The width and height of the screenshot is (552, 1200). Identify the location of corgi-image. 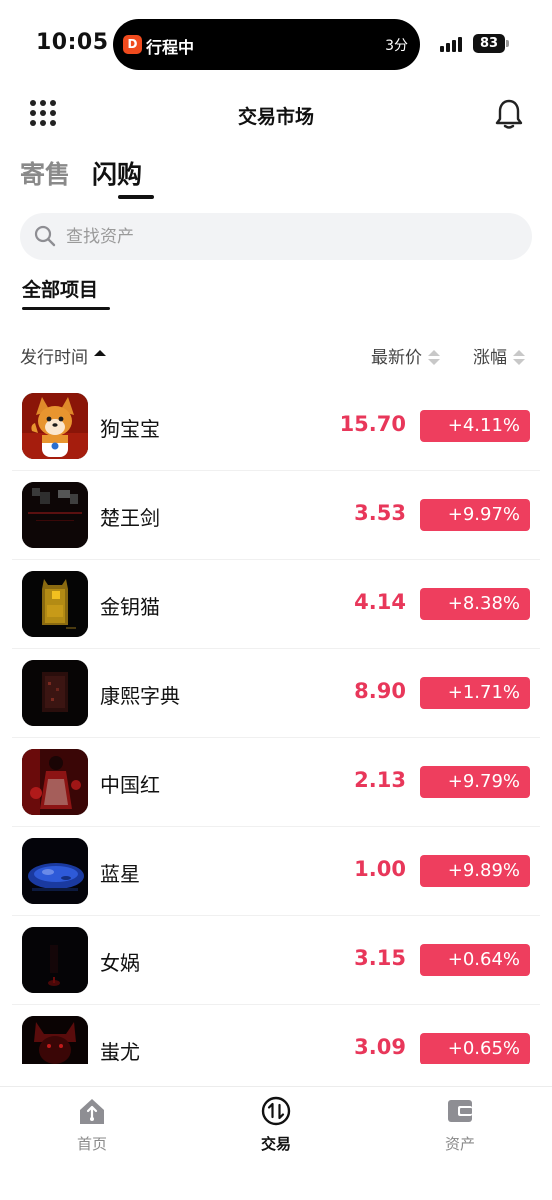
(55, 426).